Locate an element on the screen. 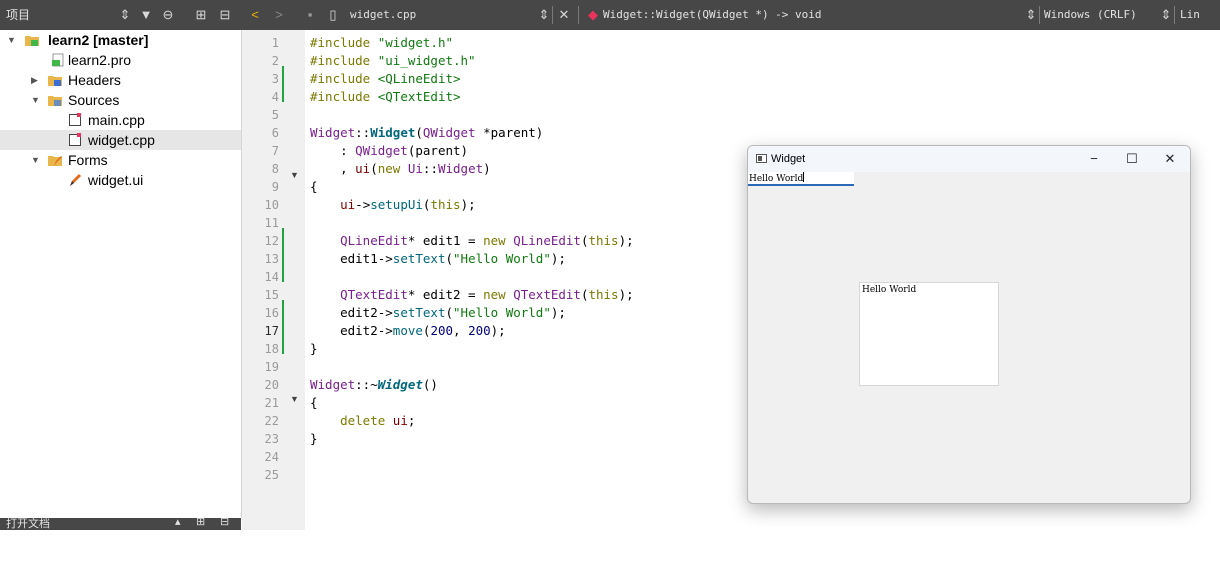 This screenshot has height=577, width=1220. window-titlebar: Widget − ☐ ✕ is located at coordinates (969, 159).